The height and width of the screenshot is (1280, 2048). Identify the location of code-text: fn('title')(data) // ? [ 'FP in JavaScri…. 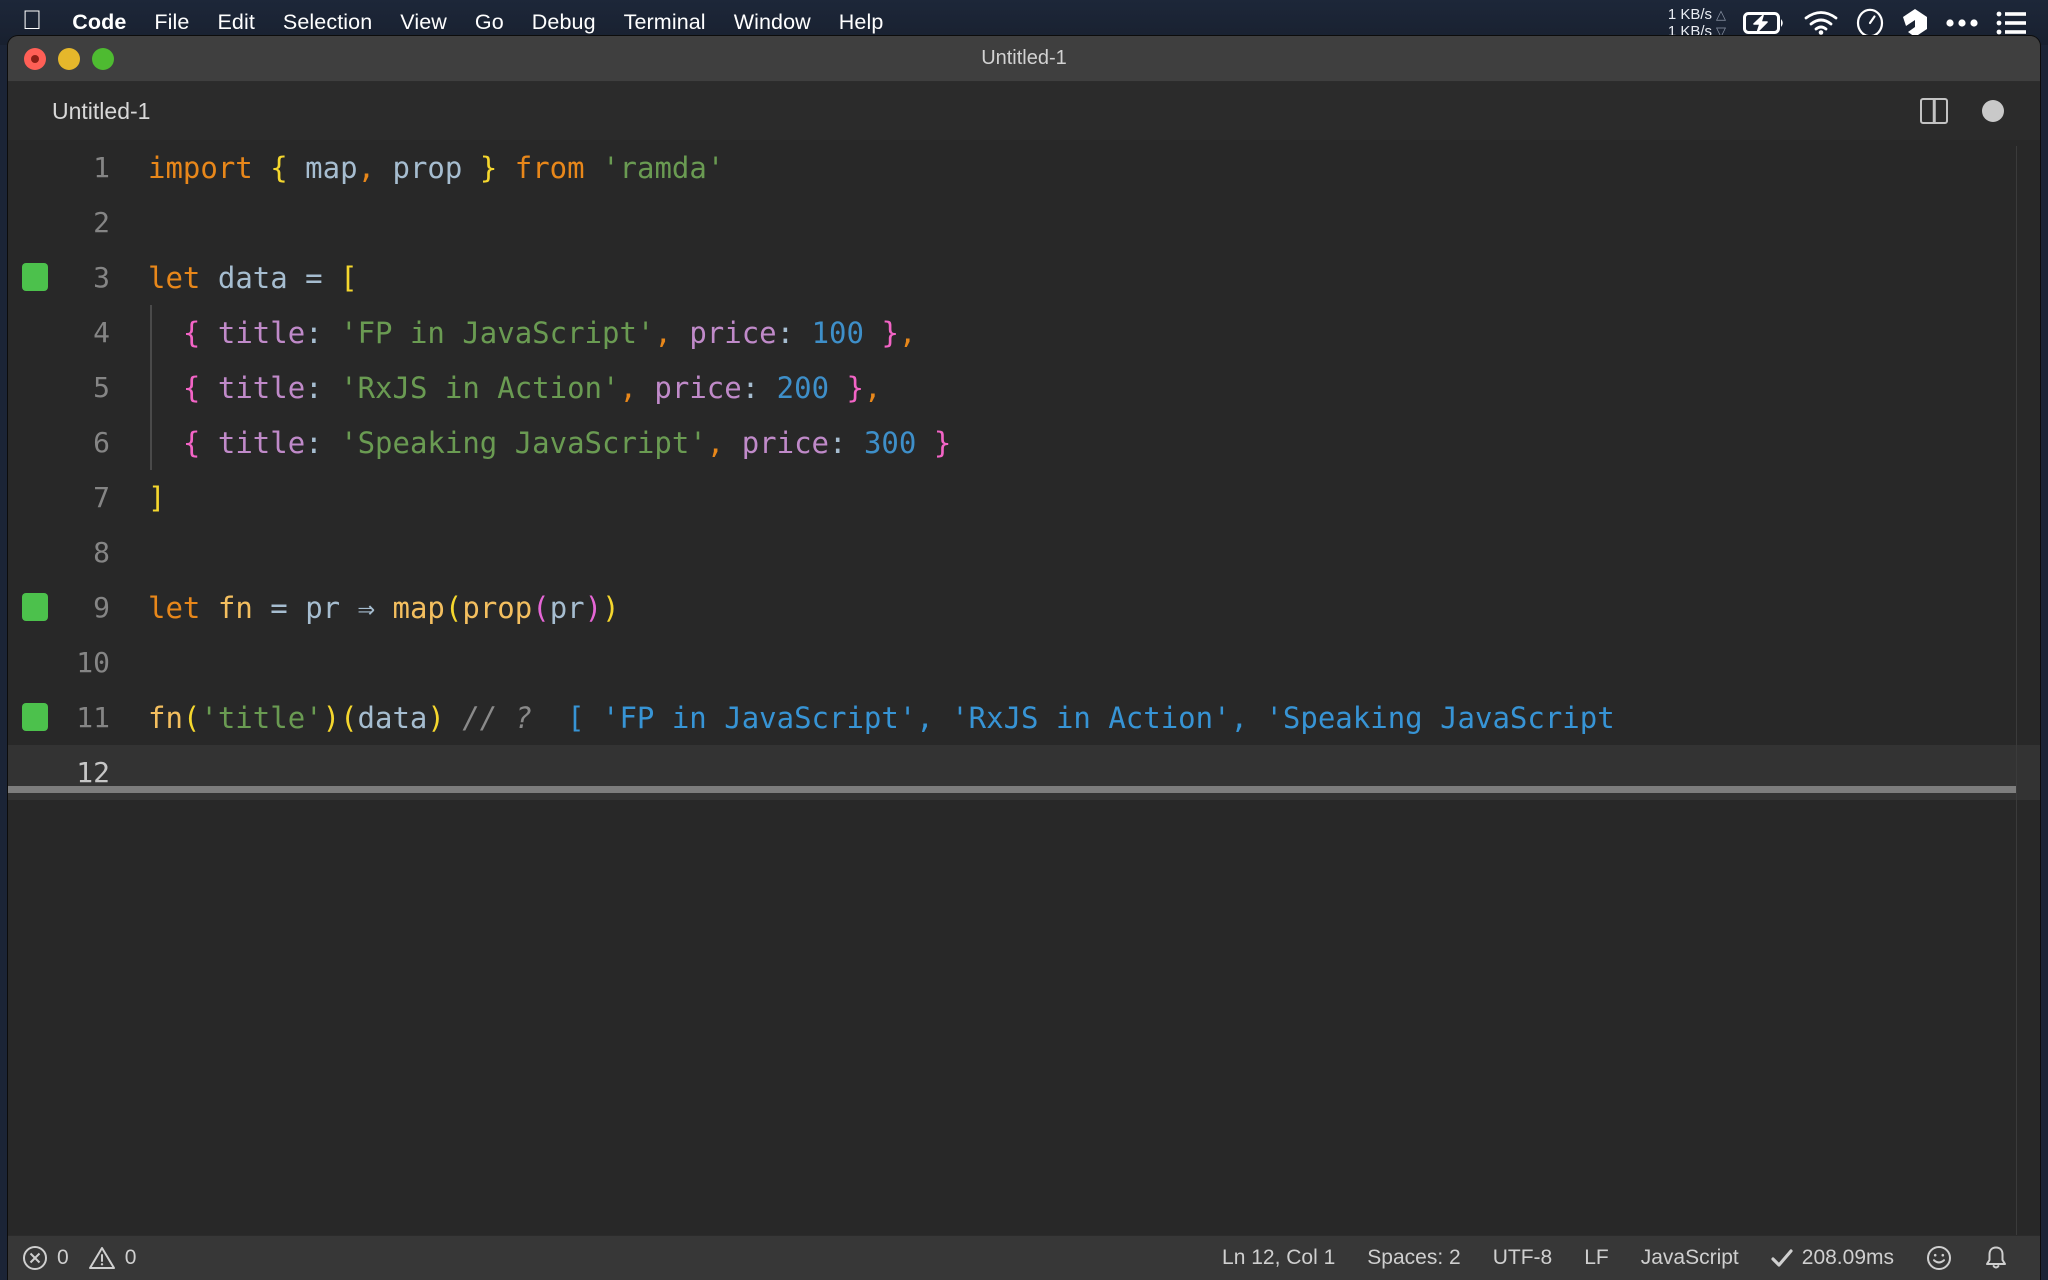
(1089, 718).